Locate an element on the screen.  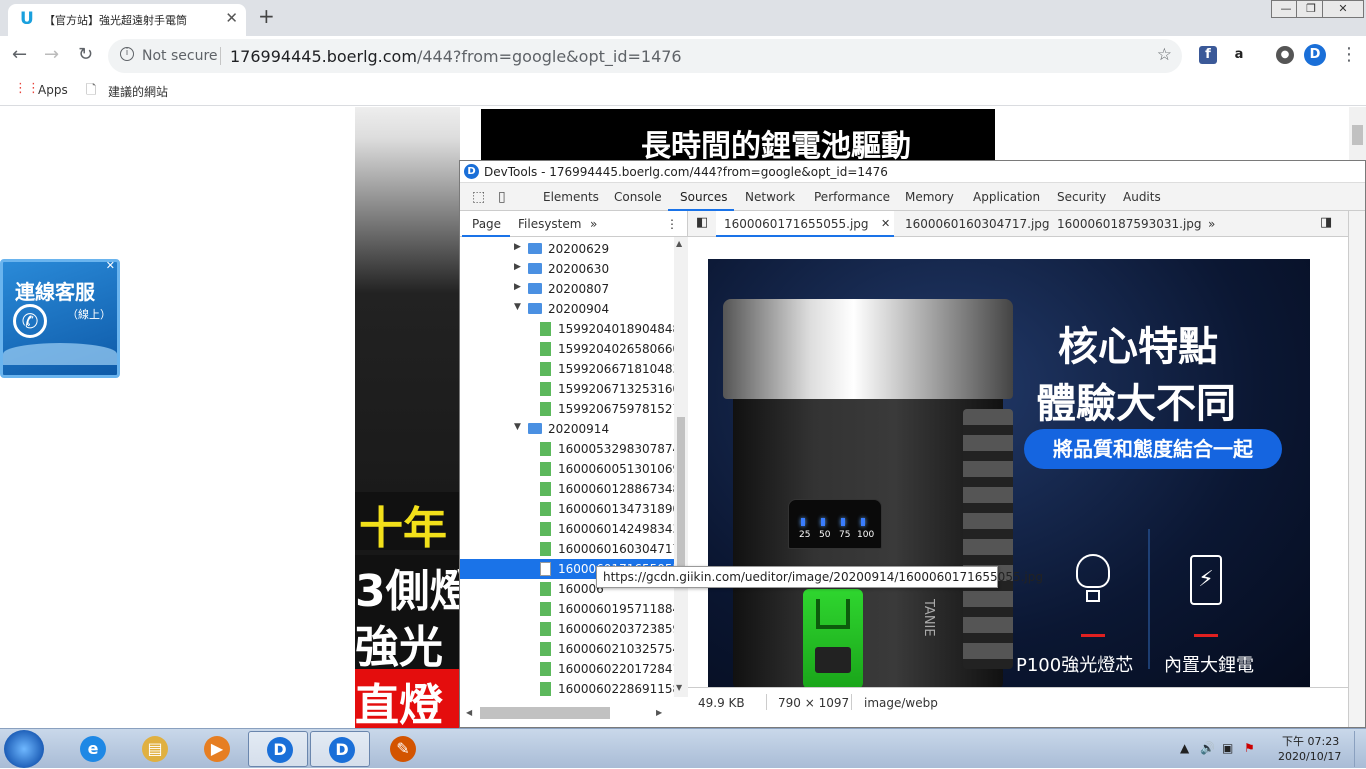
clock-time: 下午 07:23 is located at coordinates (1310, 741).